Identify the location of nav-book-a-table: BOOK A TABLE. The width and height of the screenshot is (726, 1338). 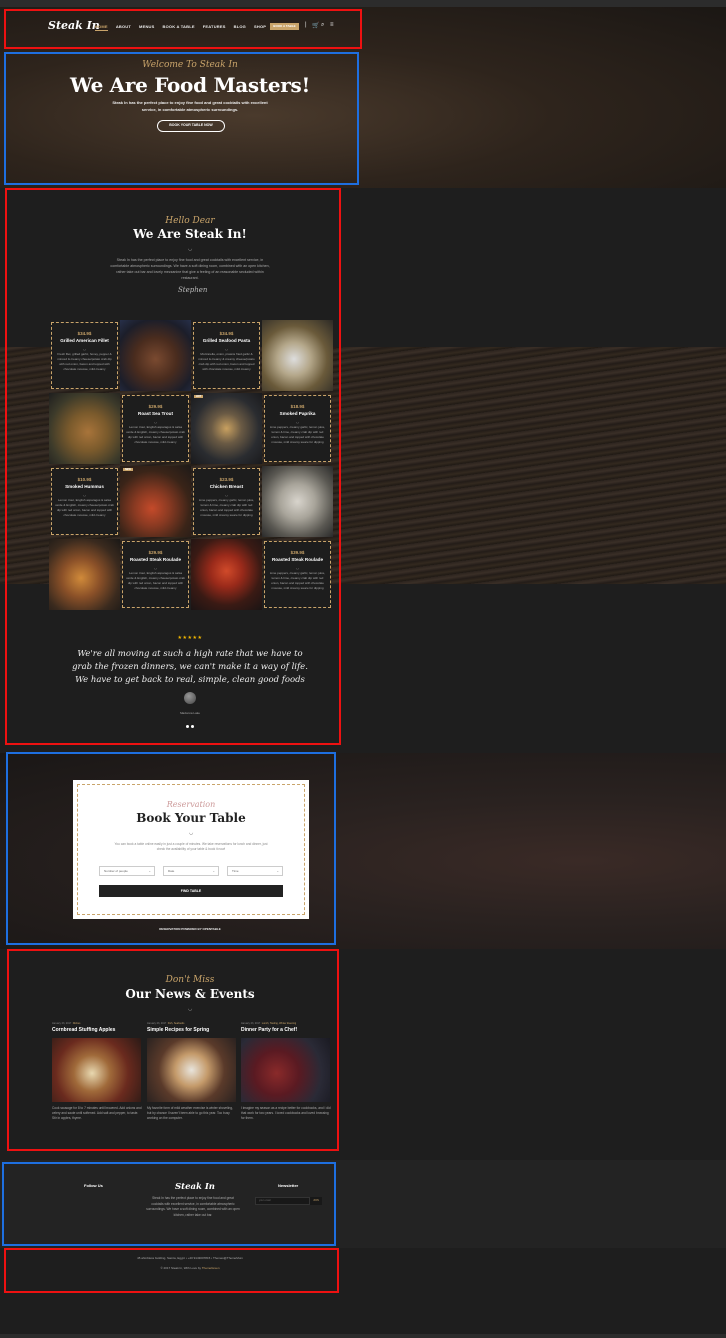
(179, 27).